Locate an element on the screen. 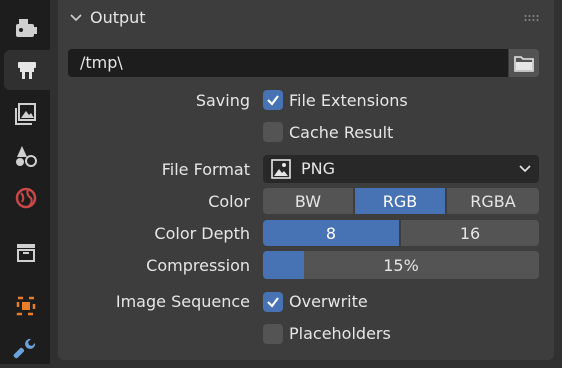  output-path-field: /tmp\ is located at coordinates (288, 63).